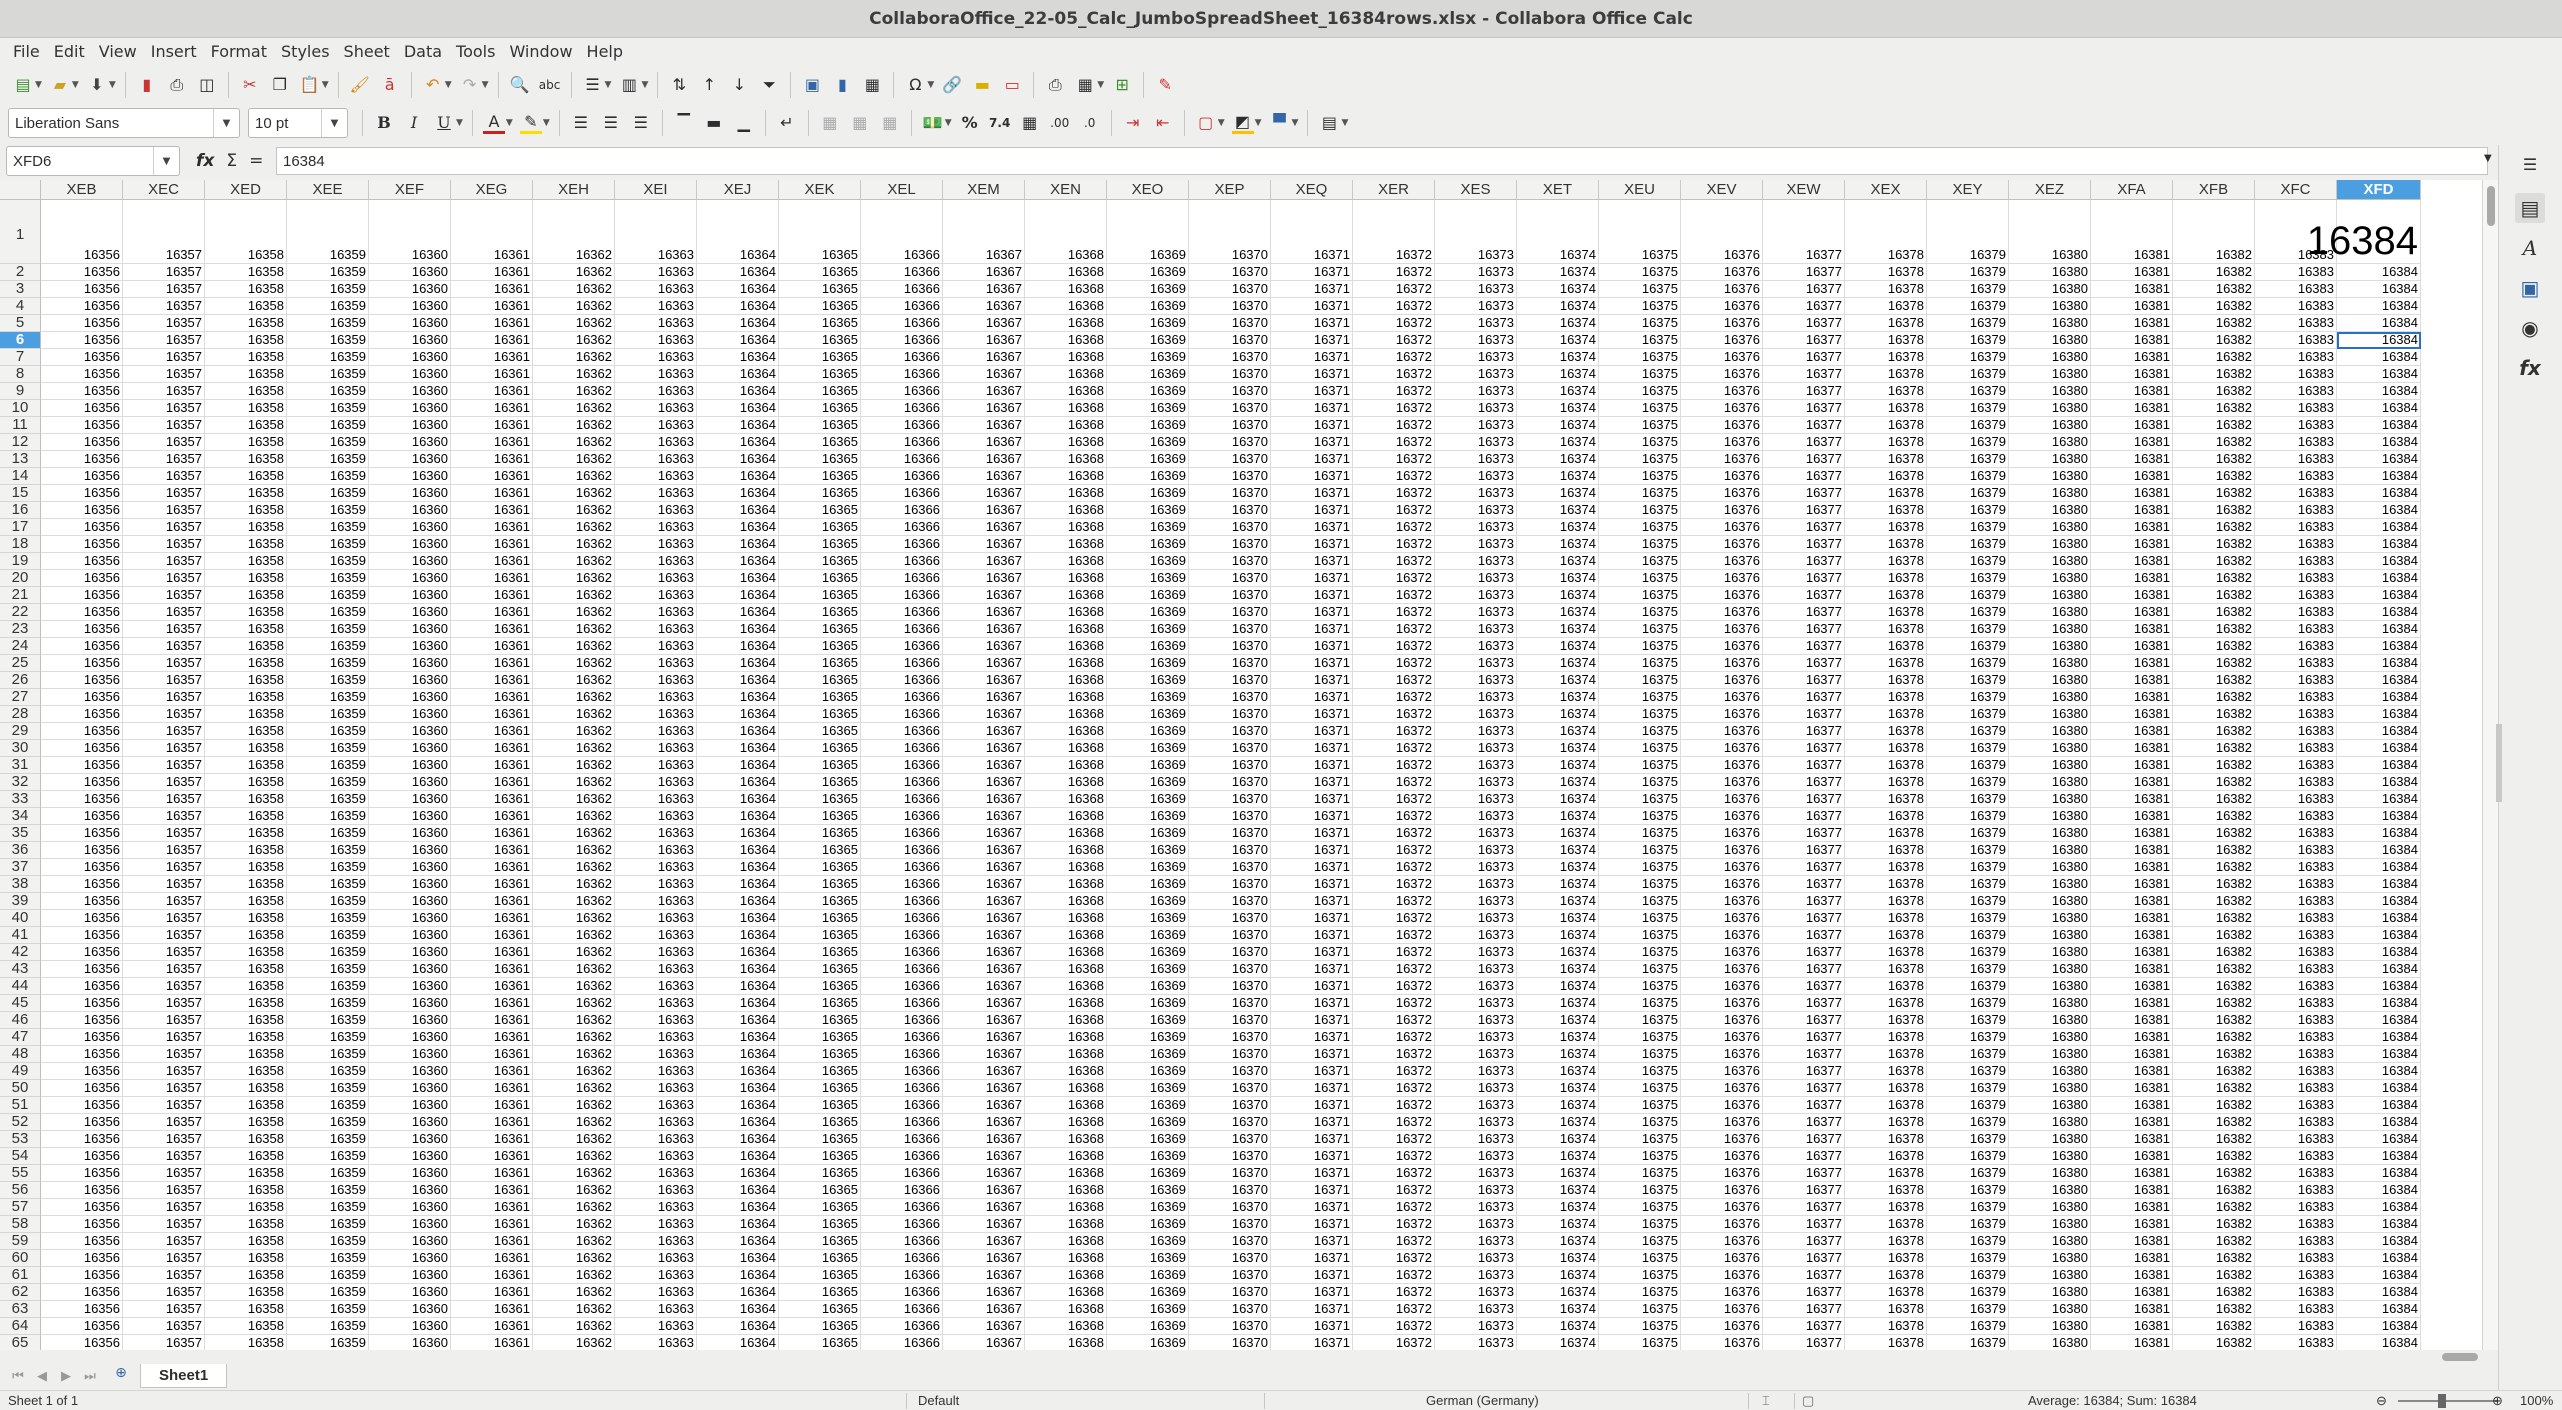  What do you see at coordinates (82, 190) in the screenshot?
I see `column-header: XEB` at bounding box center [82, 190].